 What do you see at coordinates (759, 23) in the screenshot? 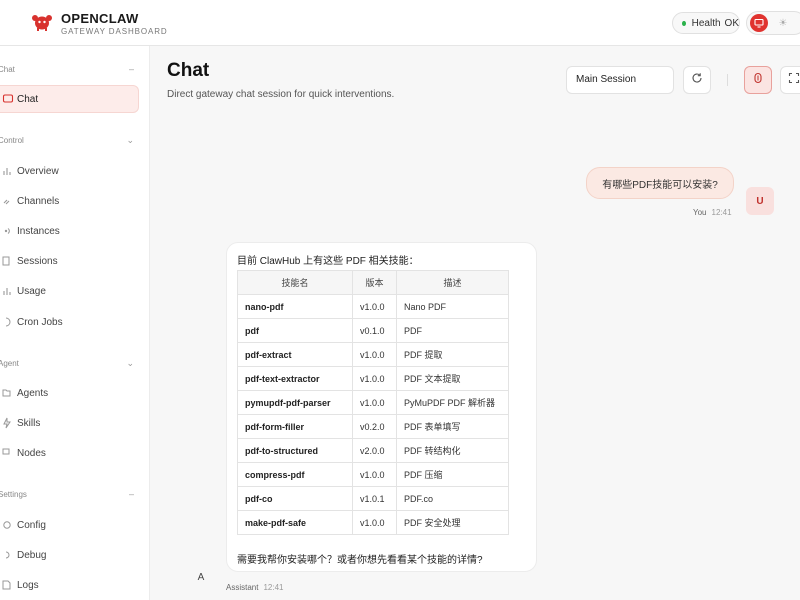
I see `monitor-theme-icon` at bounding box center [759, 23].